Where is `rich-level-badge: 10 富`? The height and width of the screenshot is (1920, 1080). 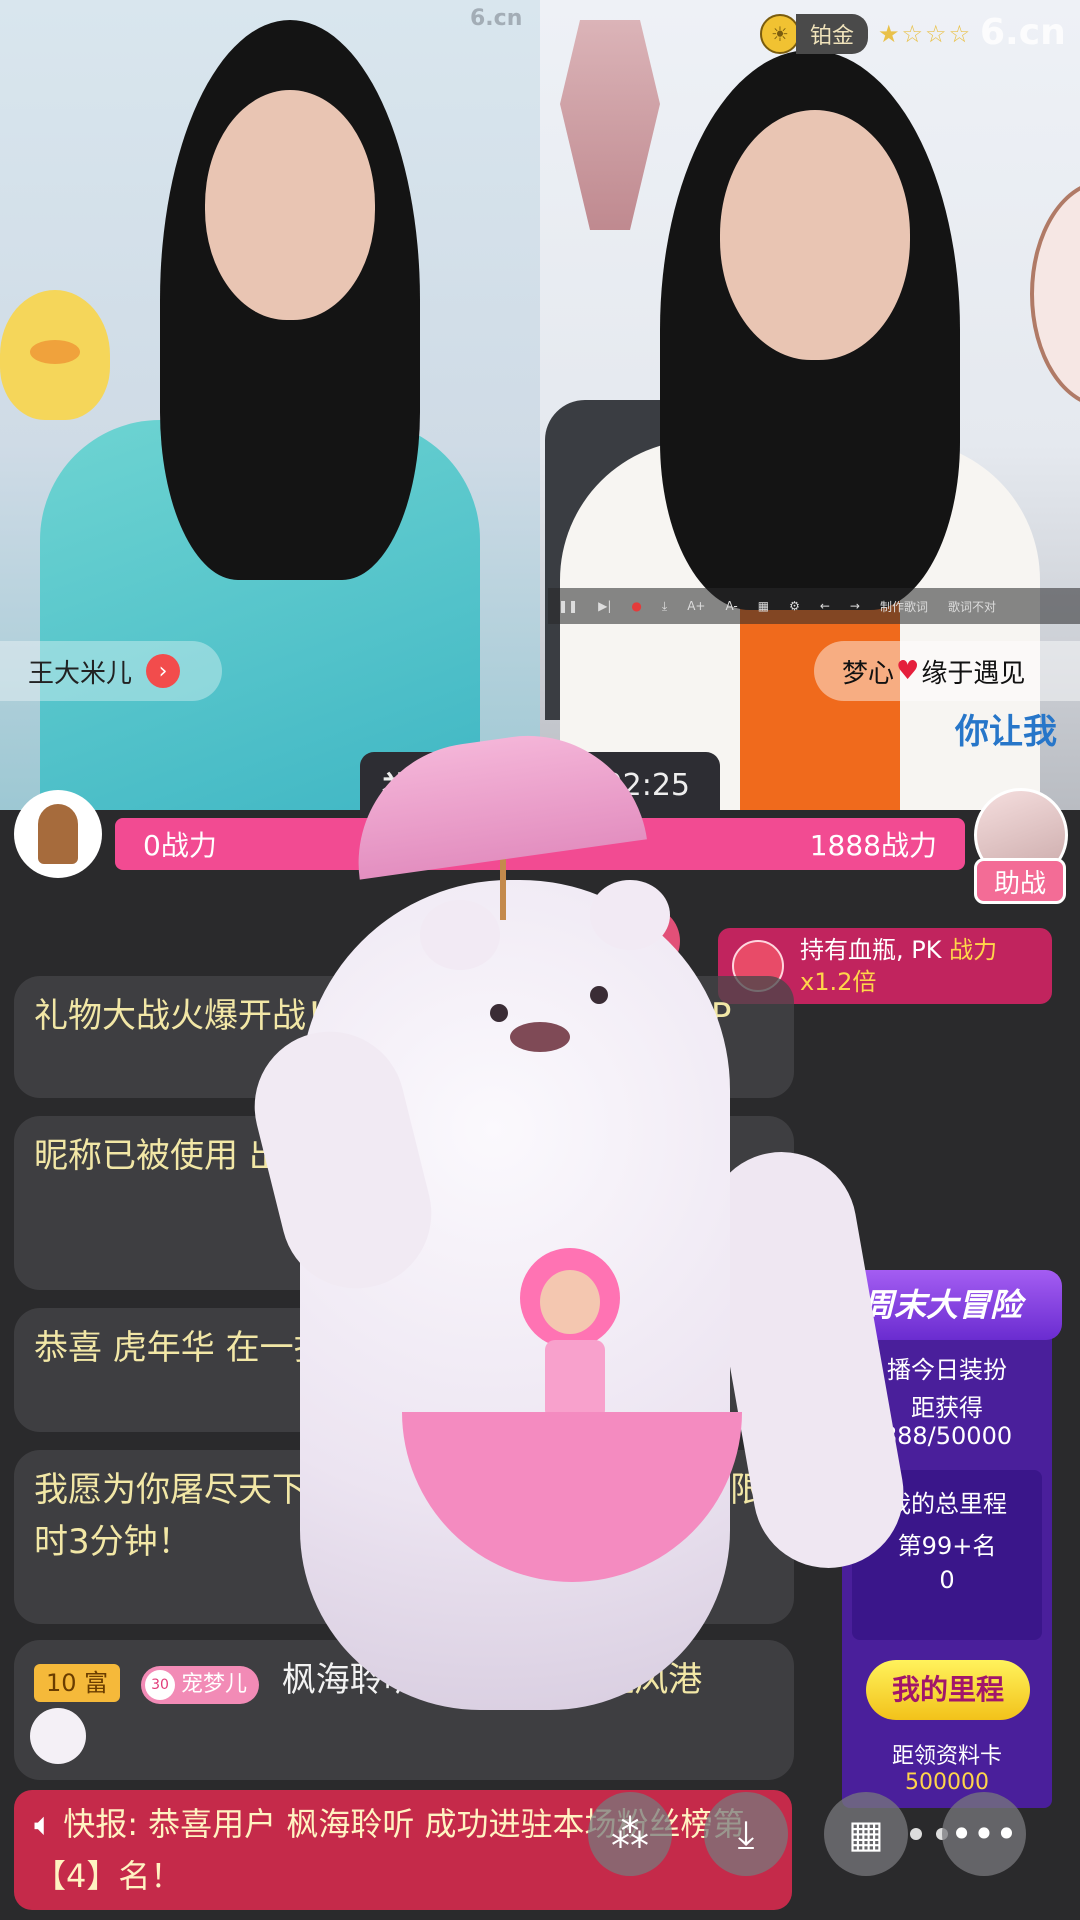 rich-level-badge: 10 富 is located at coordinates (77, 1683).